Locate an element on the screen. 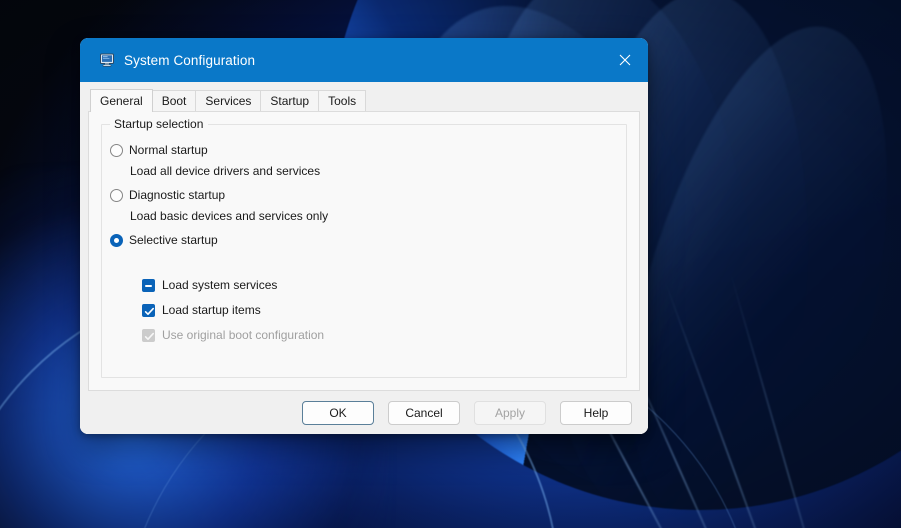  selective-startup-options: Load system services Load startup items is located at coordinates (233, 314).